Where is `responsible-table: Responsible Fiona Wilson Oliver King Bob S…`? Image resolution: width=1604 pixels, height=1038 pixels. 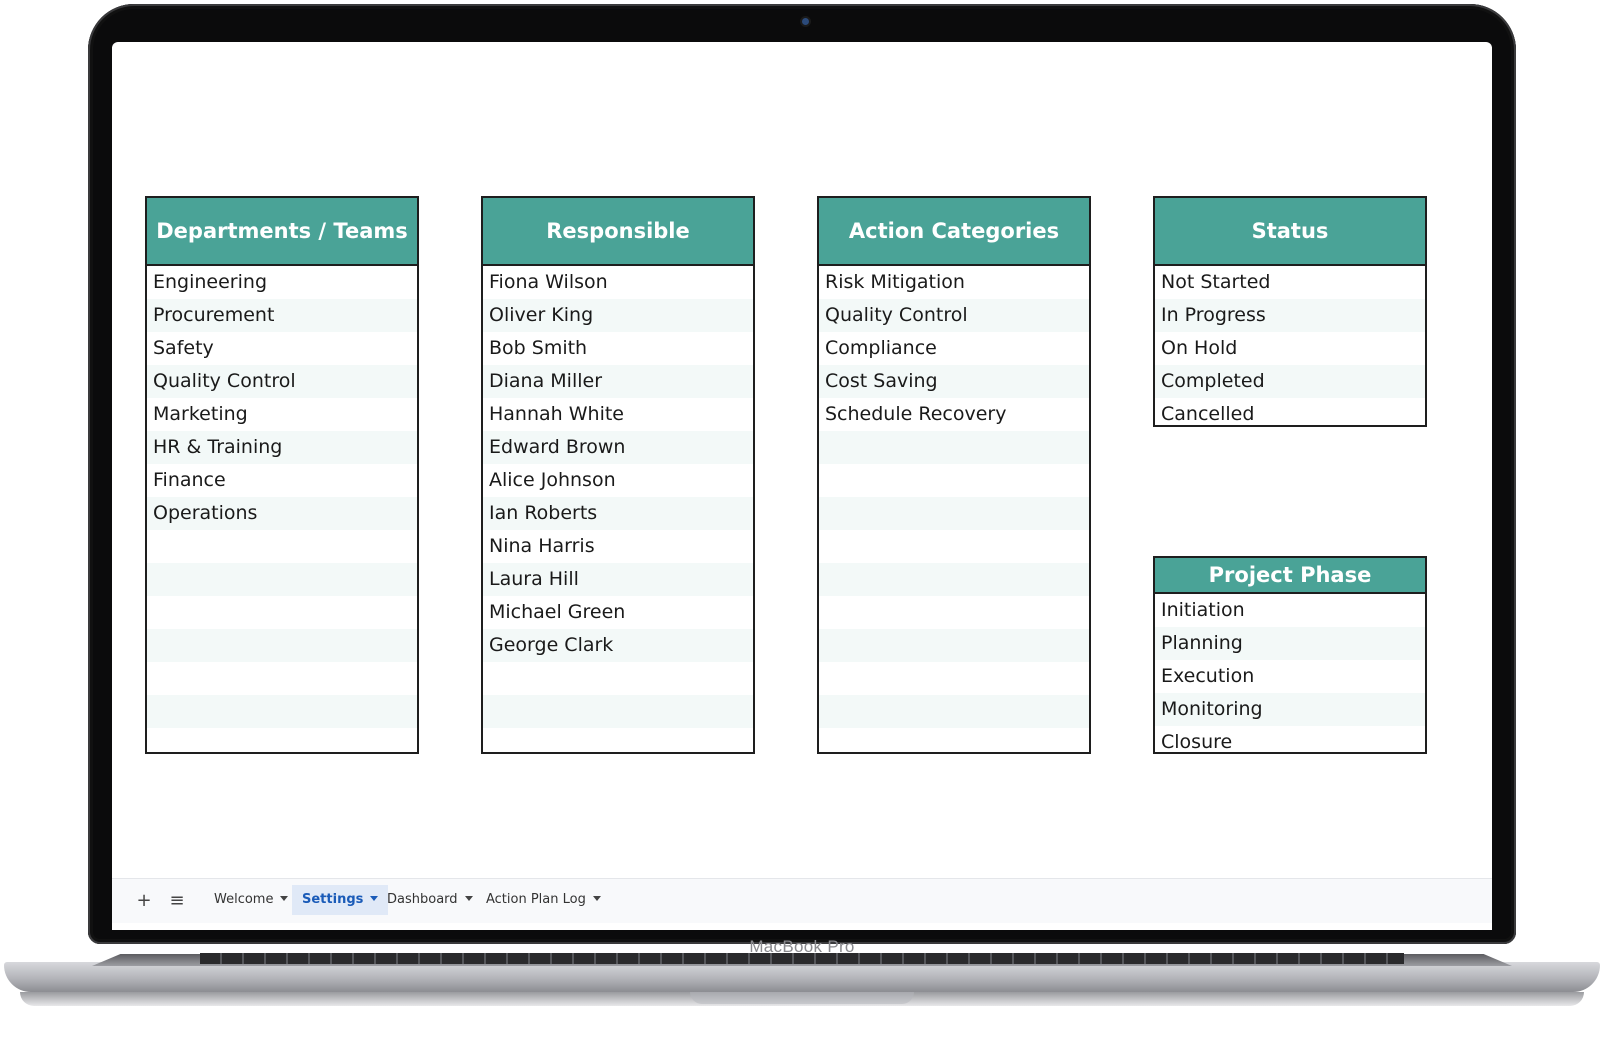 responsible-table: Responsible Fiona Wilson Oliver King Bob S… is located at coordinates (618, 475).